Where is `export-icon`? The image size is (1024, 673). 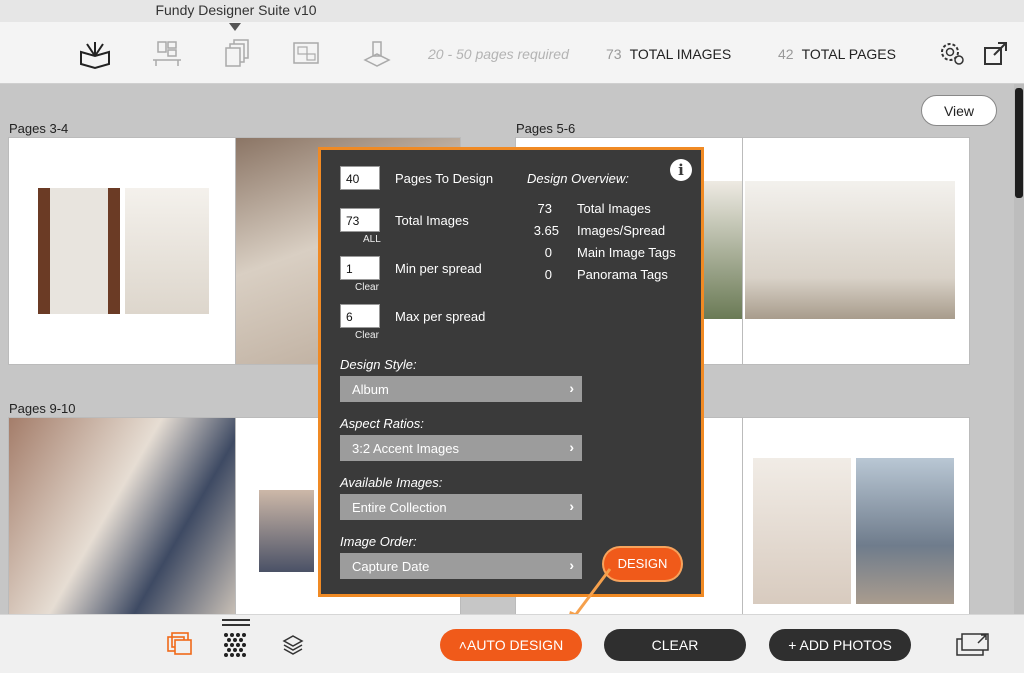 export-icon is located at coordinates (996, 54).